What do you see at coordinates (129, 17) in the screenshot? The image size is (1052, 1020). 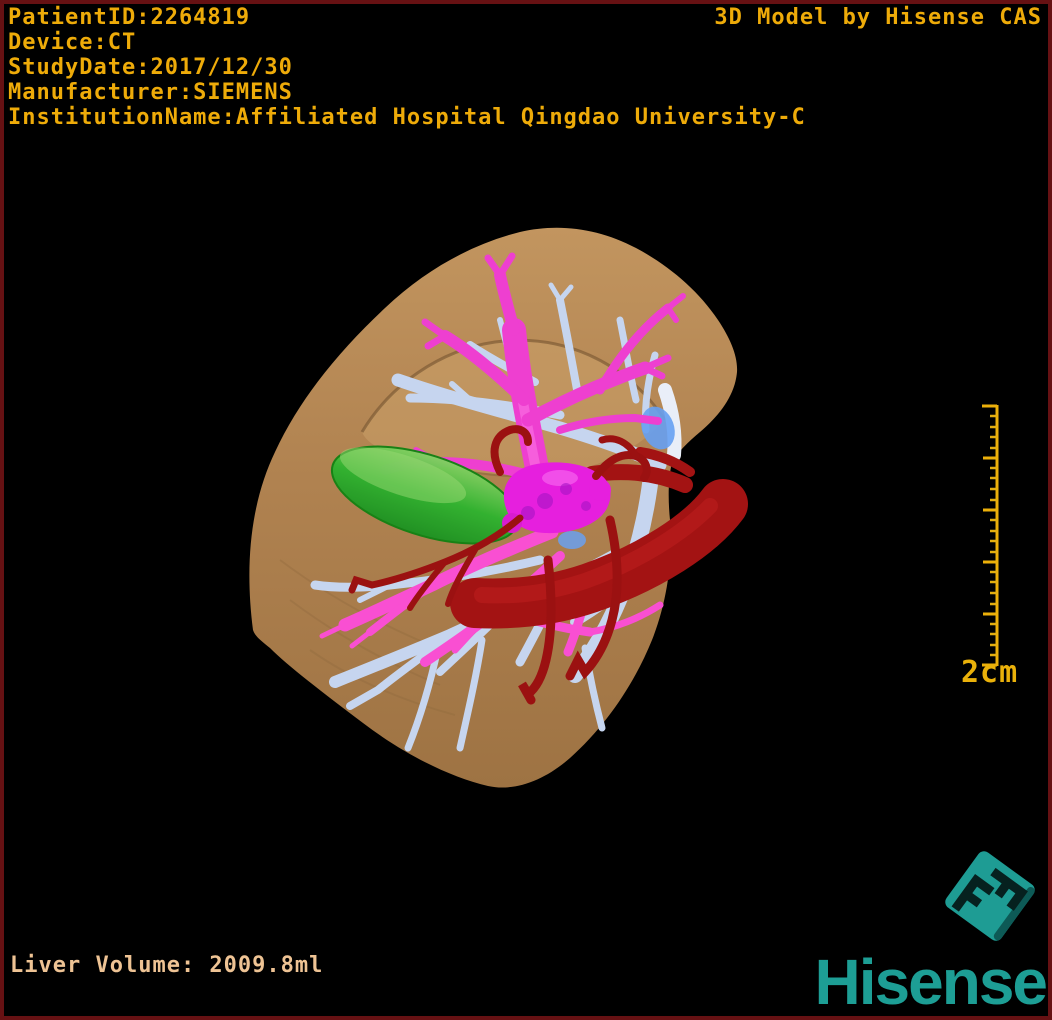 I see `patient-id-text: PatientID:2264819` at bounding box center [129, 17].